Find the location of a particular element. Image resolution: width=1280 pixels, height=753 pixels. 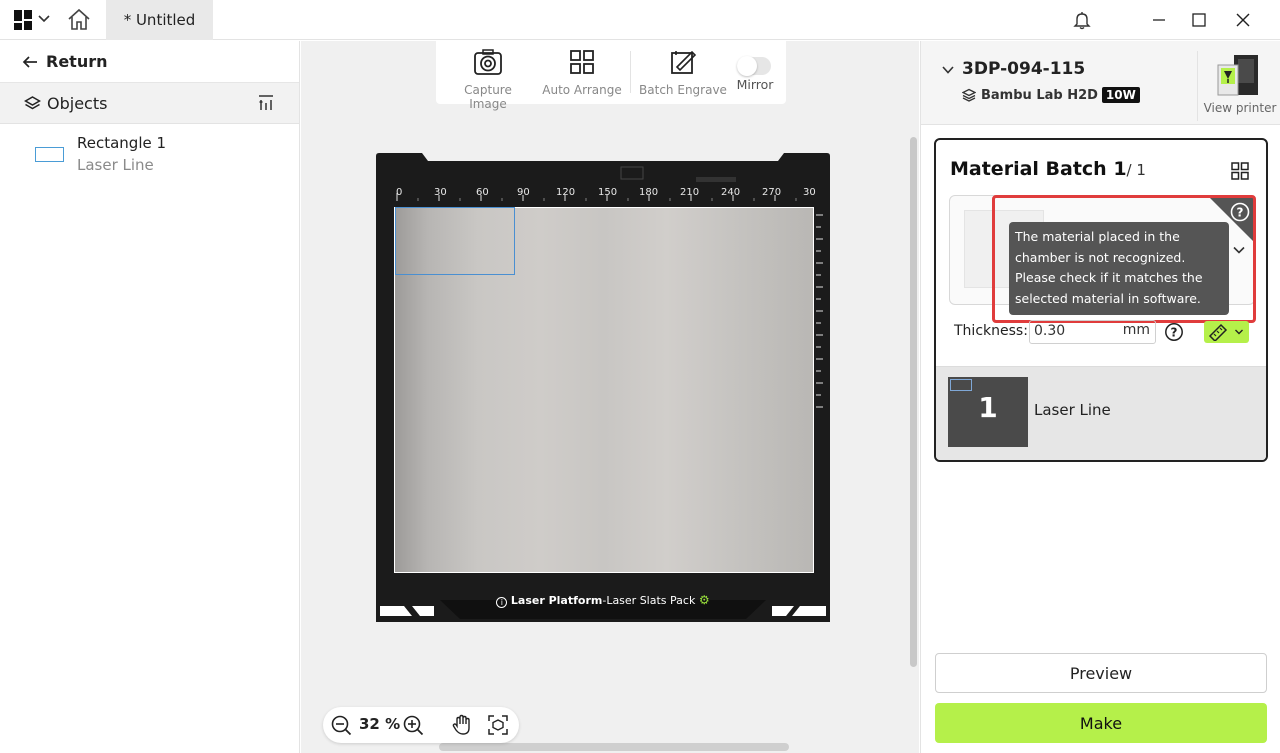

horizontal-scrollbar is located at coordinates (614, 747).